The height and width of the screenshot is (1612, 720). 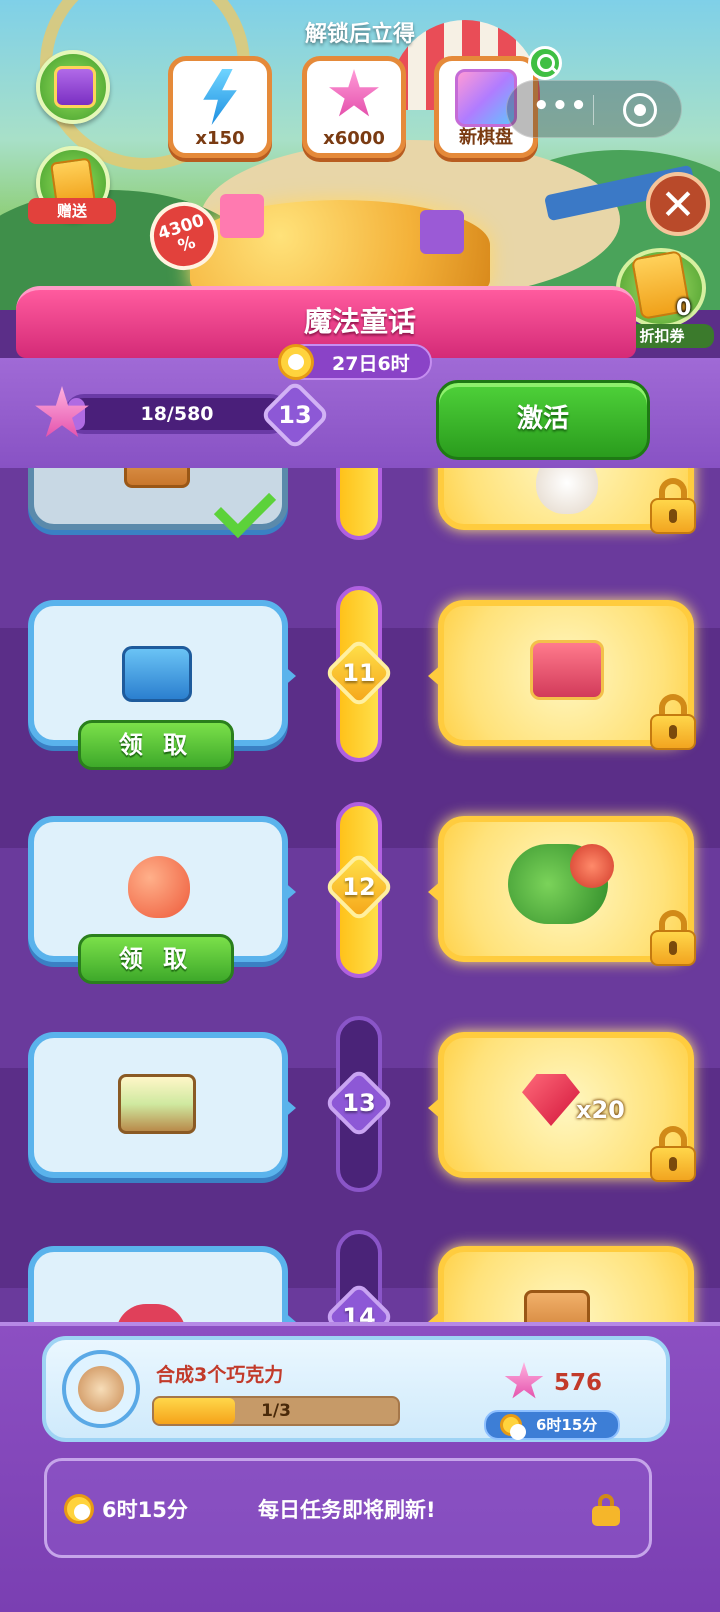 I want to click on vegetables-icon, so click(x=561, y=884).